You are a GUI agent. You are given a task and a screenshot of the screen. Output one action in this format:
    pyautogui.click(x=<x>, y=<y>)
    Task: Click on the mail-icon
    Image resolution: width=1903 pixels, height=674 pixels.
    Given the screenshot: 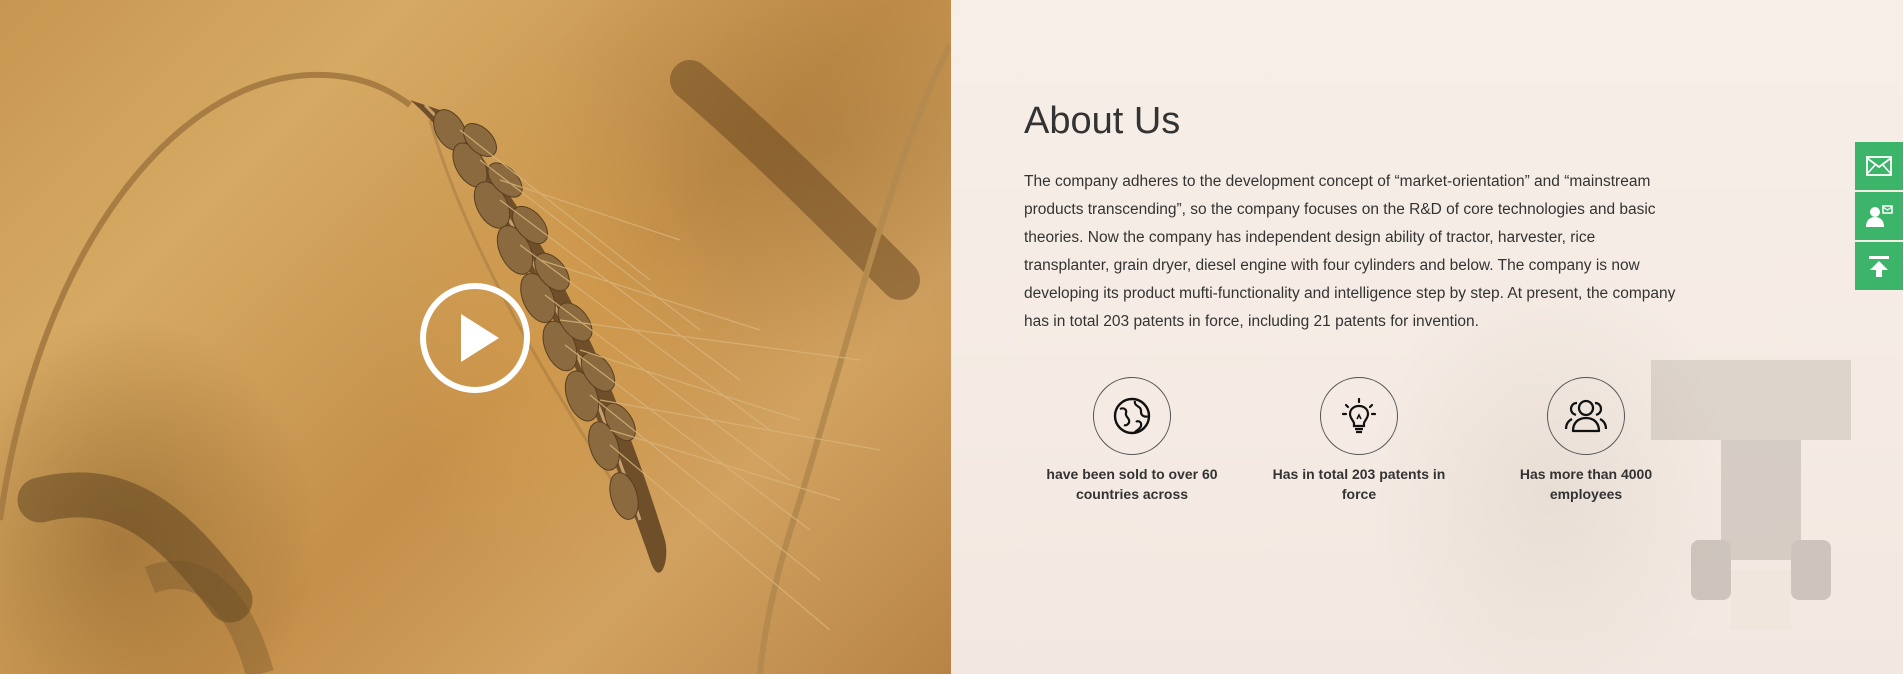 What is the action you would take?
    pyautogui.click(x=1879, y=166)
    